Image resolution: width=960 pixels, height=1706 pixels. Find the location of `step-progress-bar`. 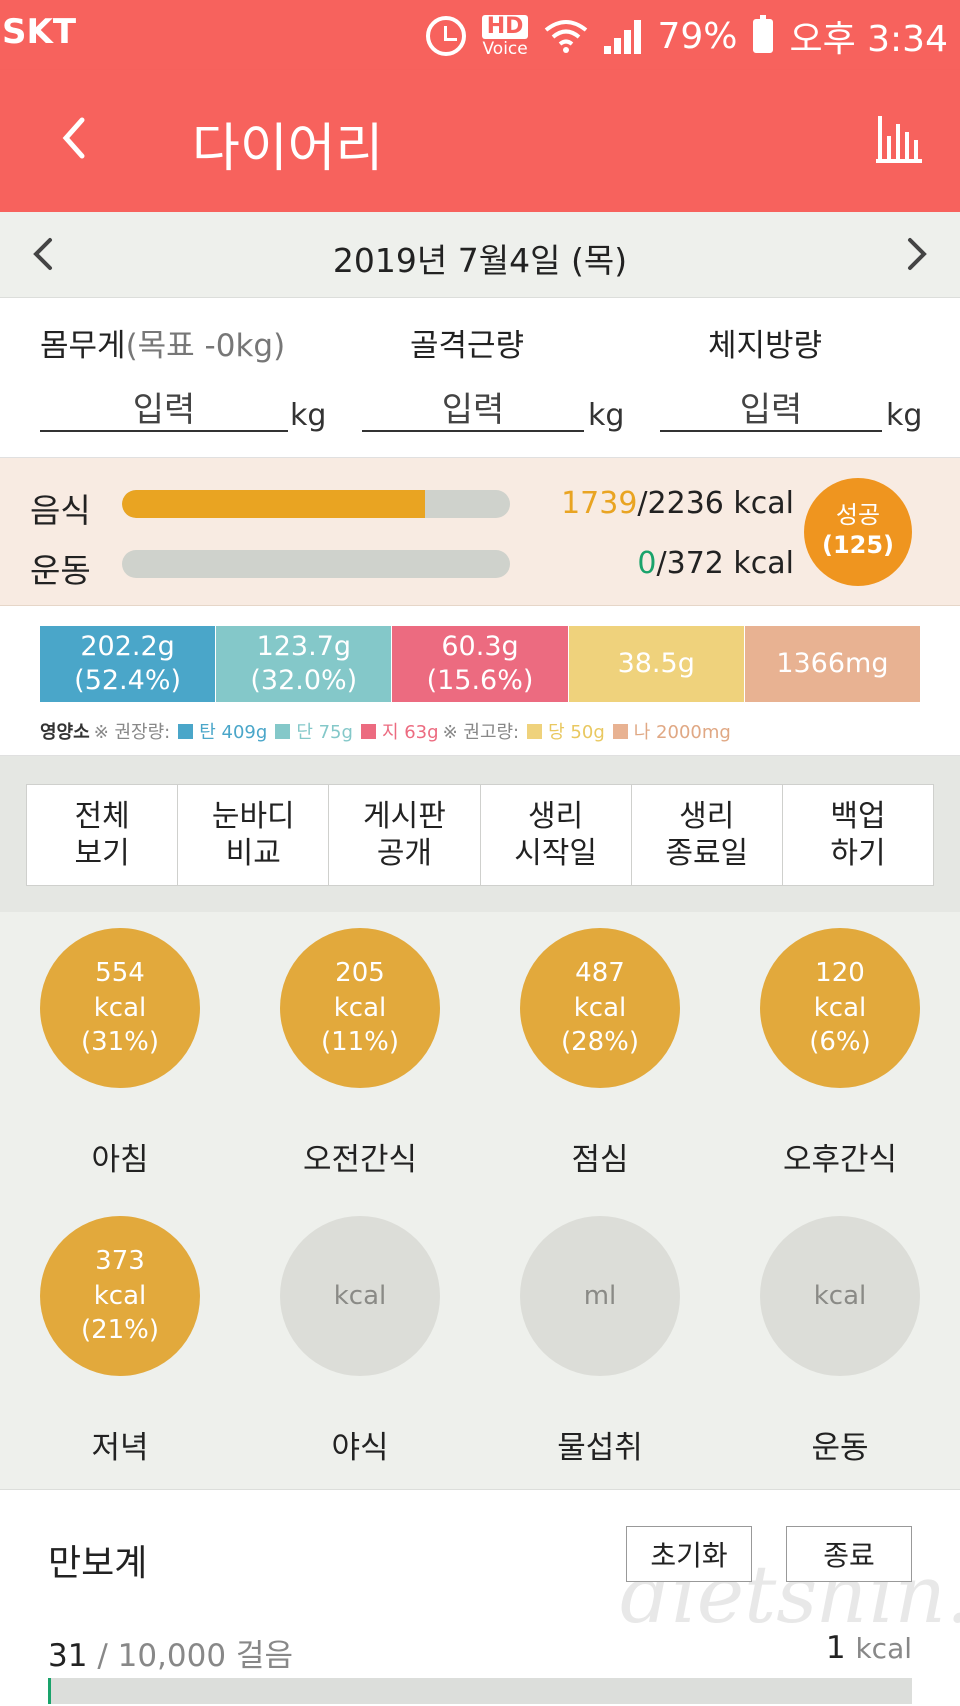

step-progress-bar is located at coordinates (480, 1691).